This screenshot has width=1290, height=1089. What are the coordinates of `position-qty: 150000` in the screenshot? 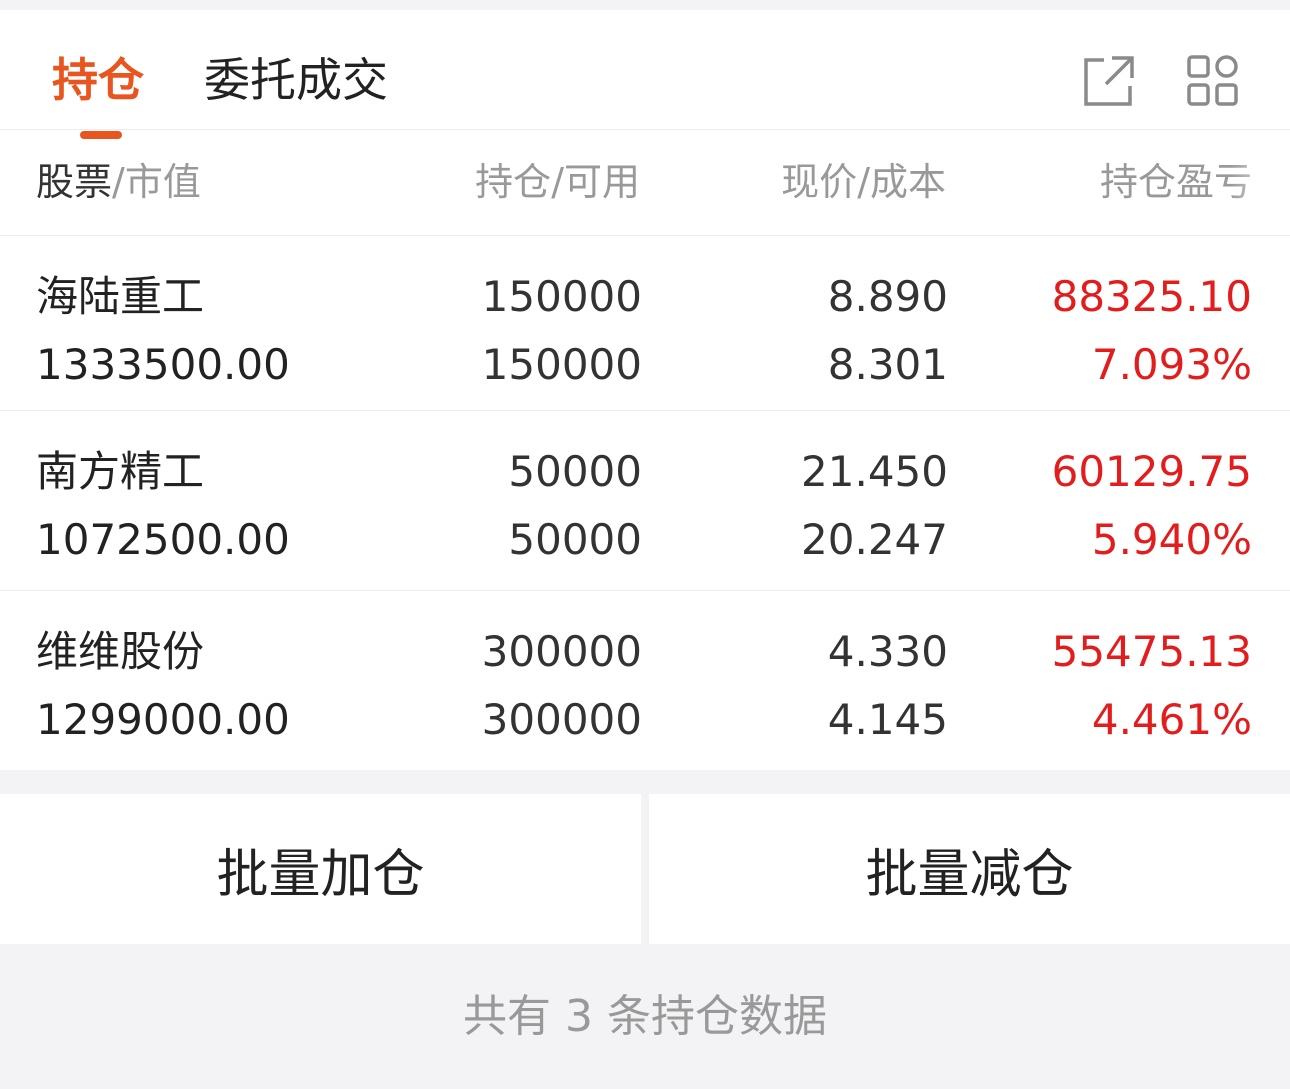 It's located at (561, 296).